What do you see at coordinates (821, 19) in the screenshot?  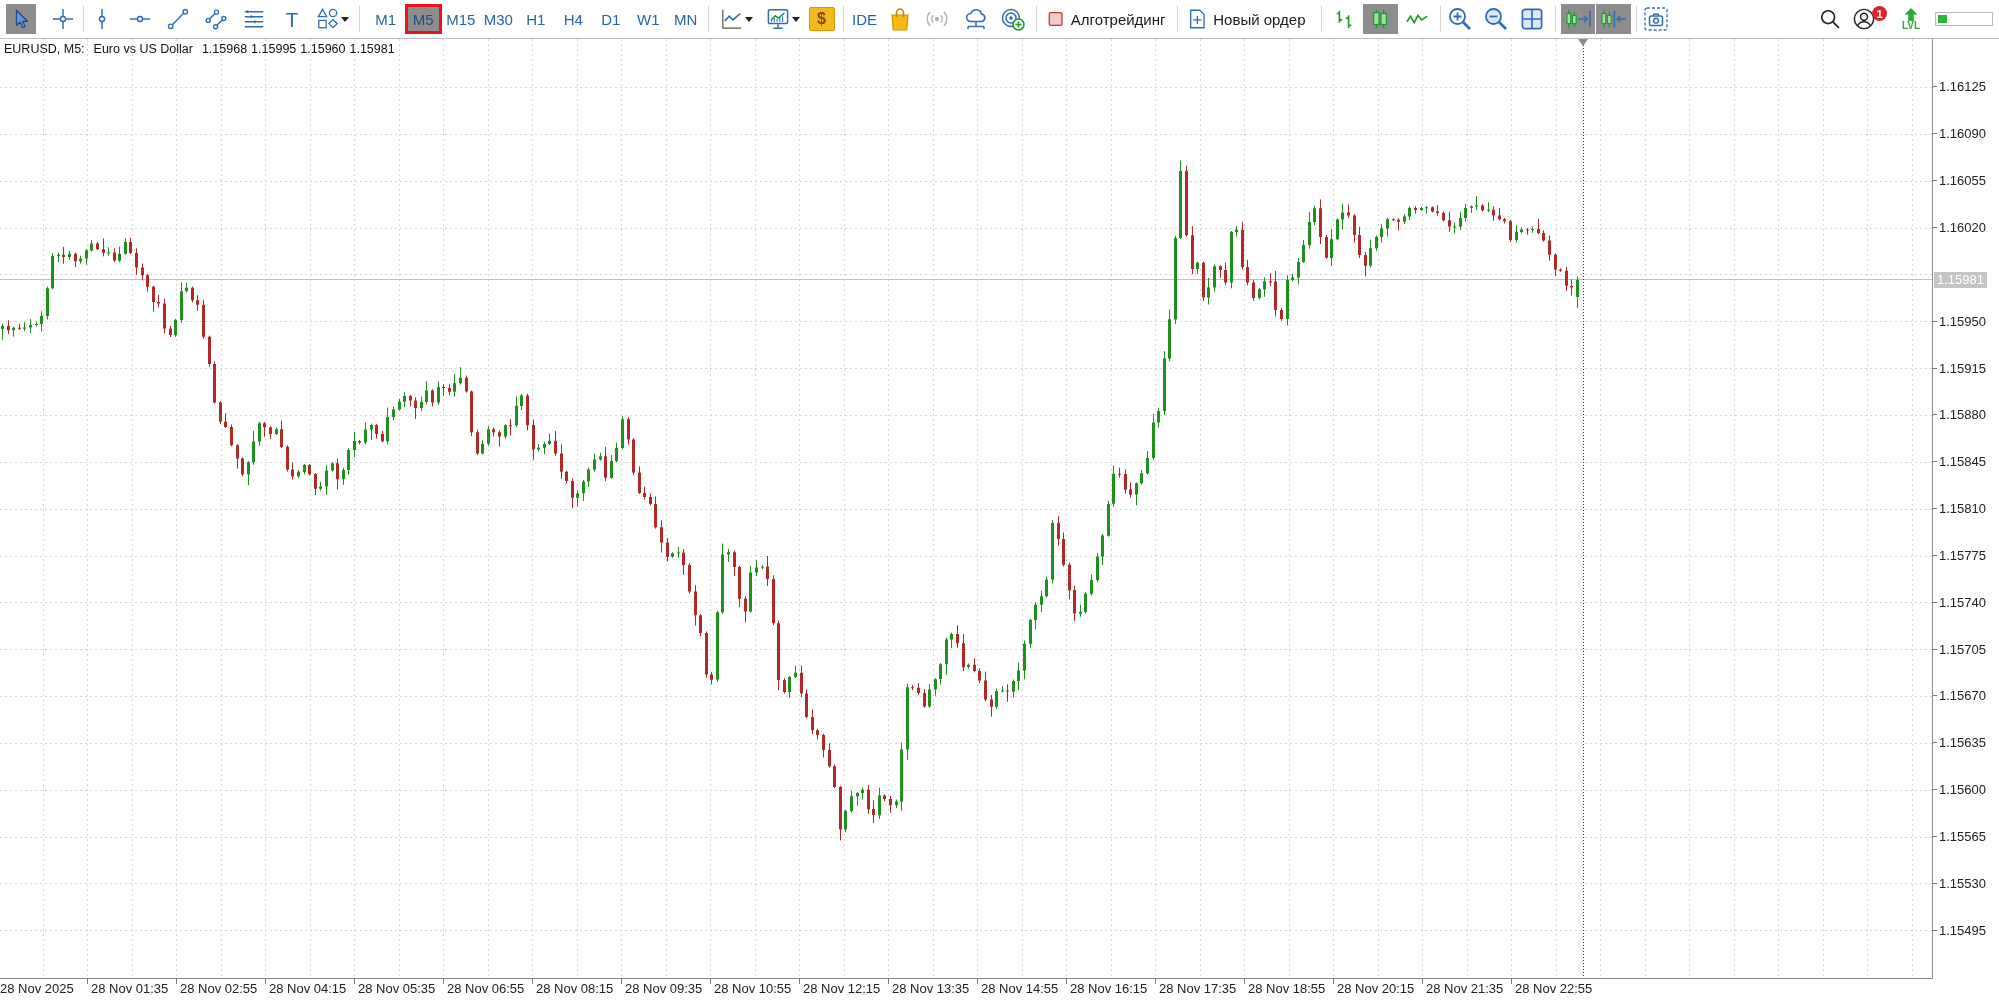 I see `dollar-button: $` at bounding box center [821, 19].